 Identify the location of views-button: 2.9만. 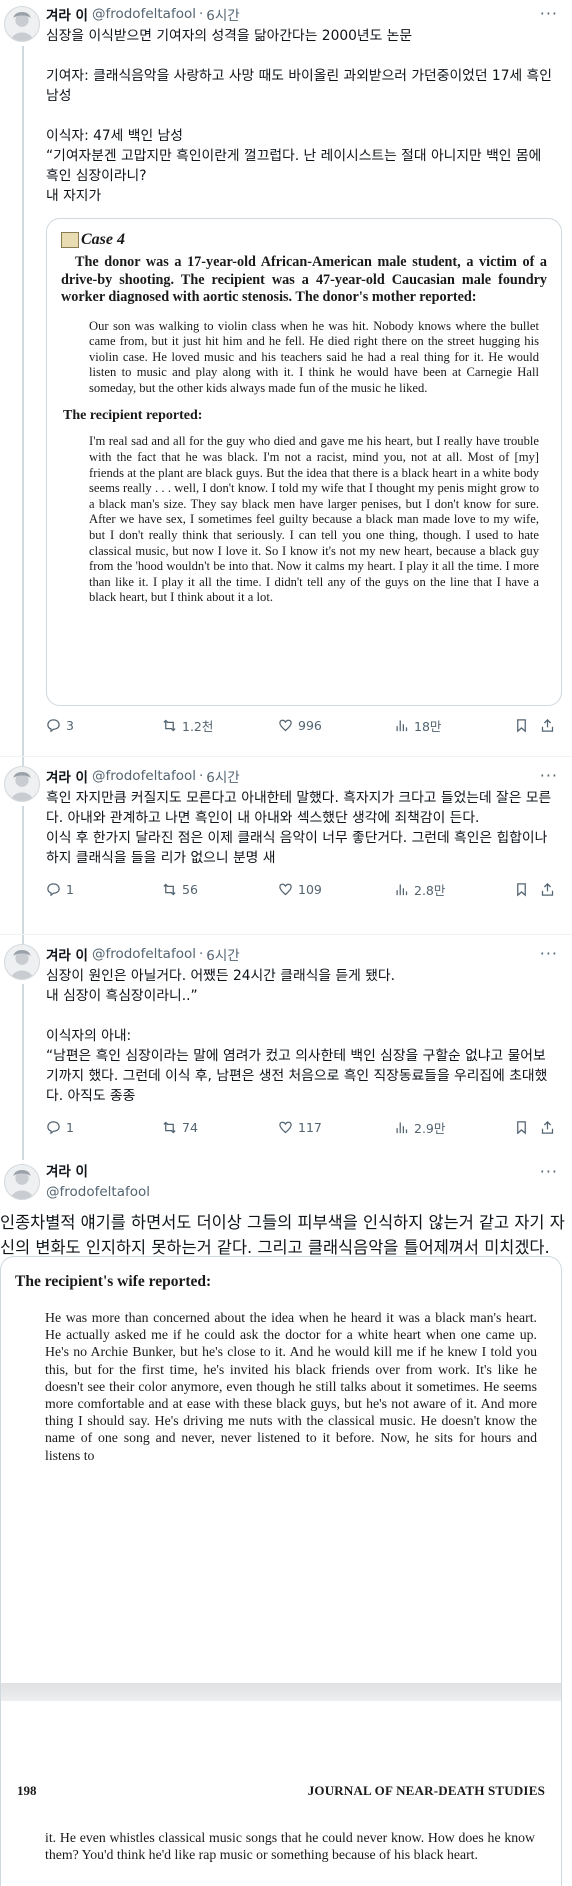
(419, 1127).